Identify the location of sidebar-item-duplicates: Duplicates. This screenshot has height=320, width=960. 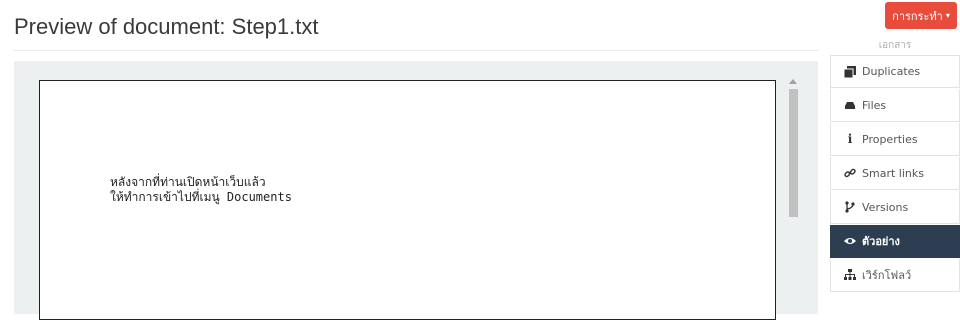
(895, 71).